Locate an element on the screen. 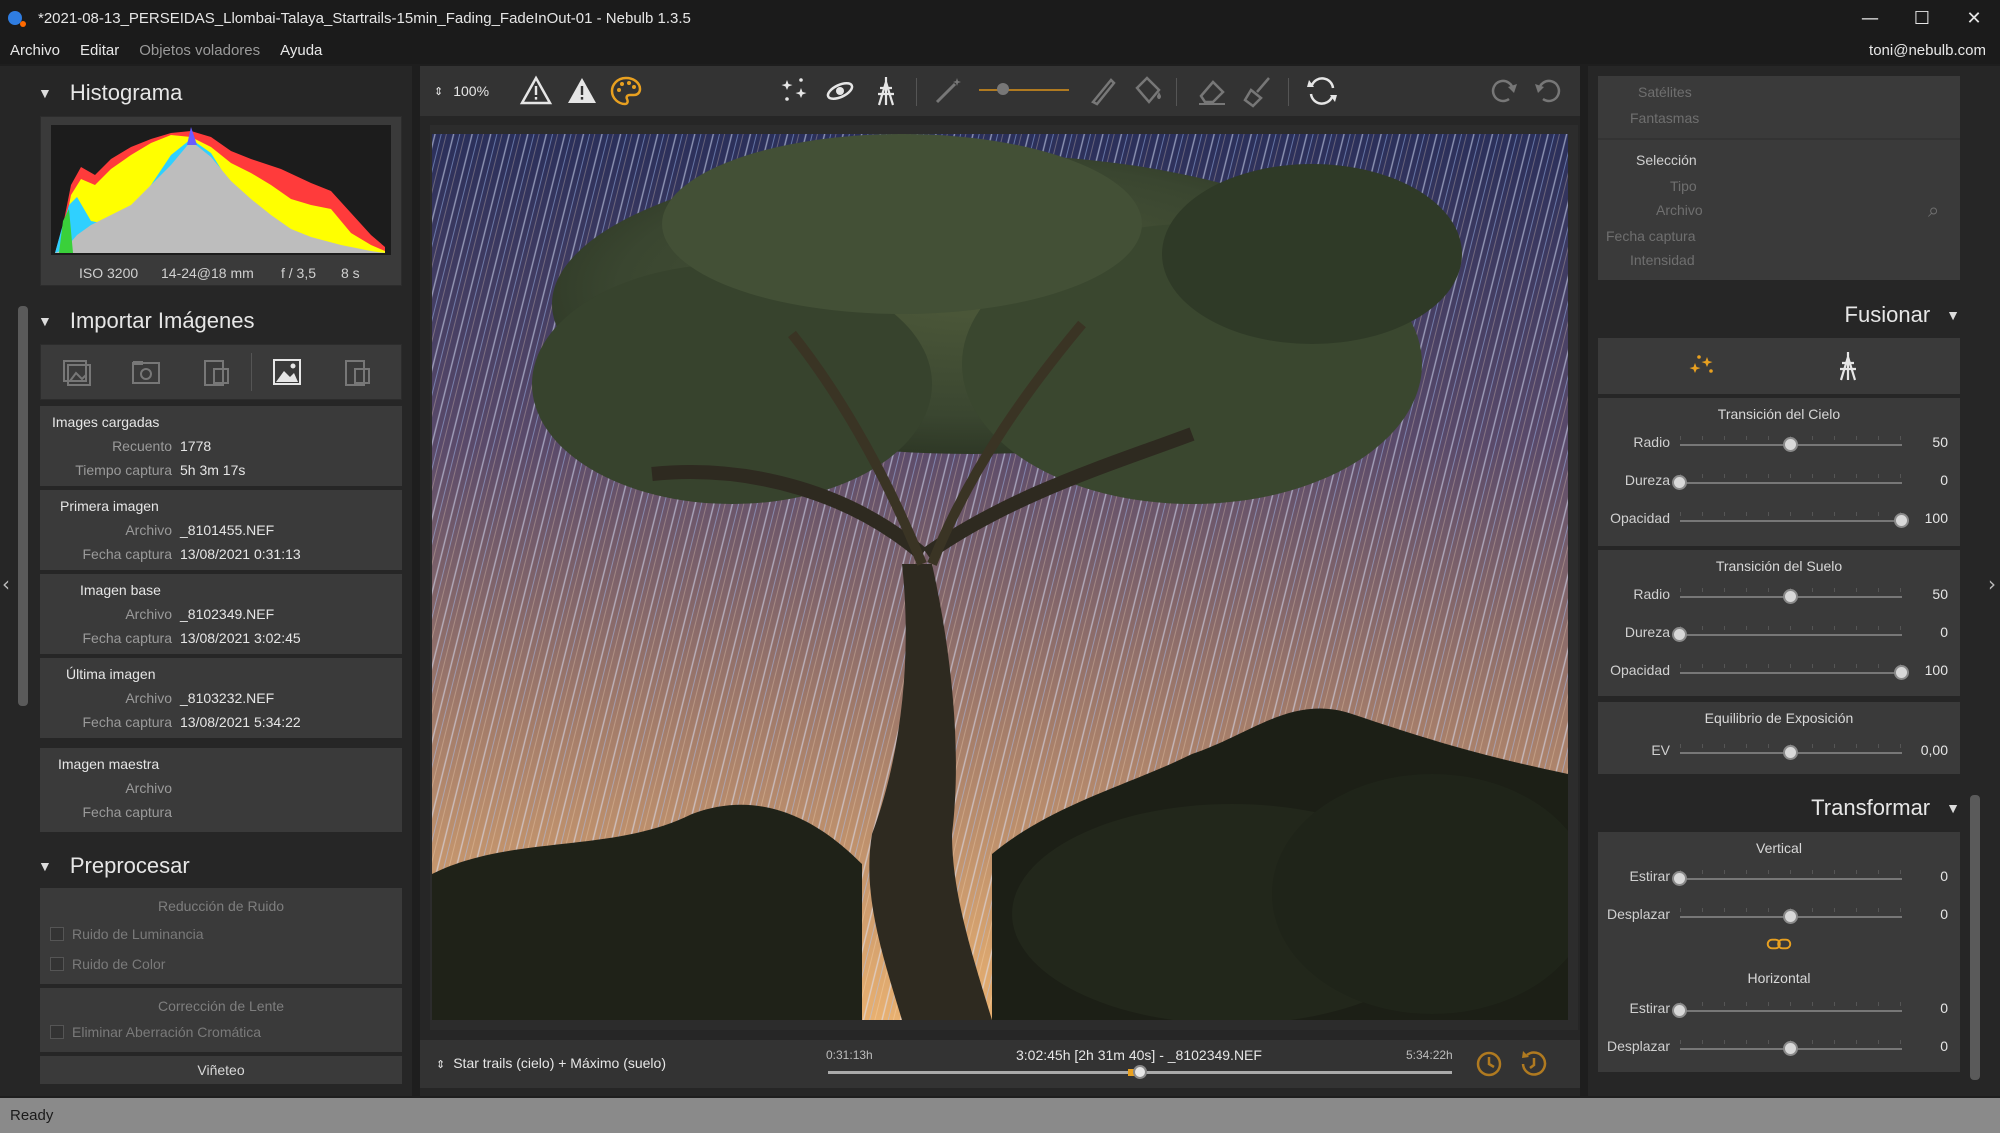 The image size is (2000, 1133). ground-radius-slider: Radio 50 is located at coordinates (1779, 596).